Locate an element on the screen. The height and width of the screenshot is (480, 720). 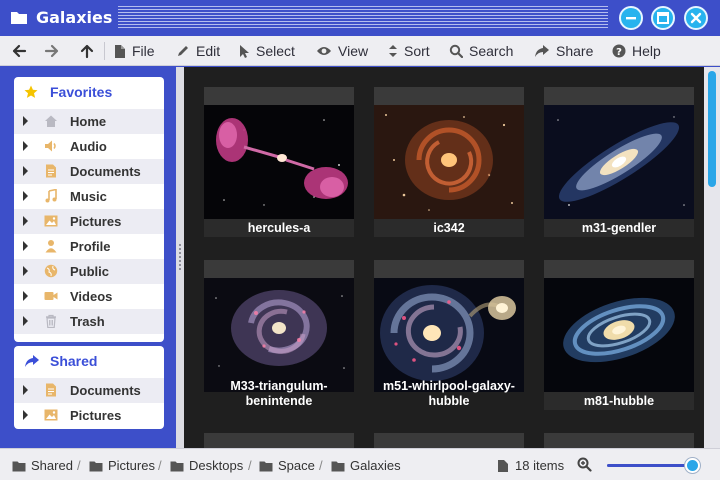
breadcrumb-label: Shared is located at coordinates (52, 465).